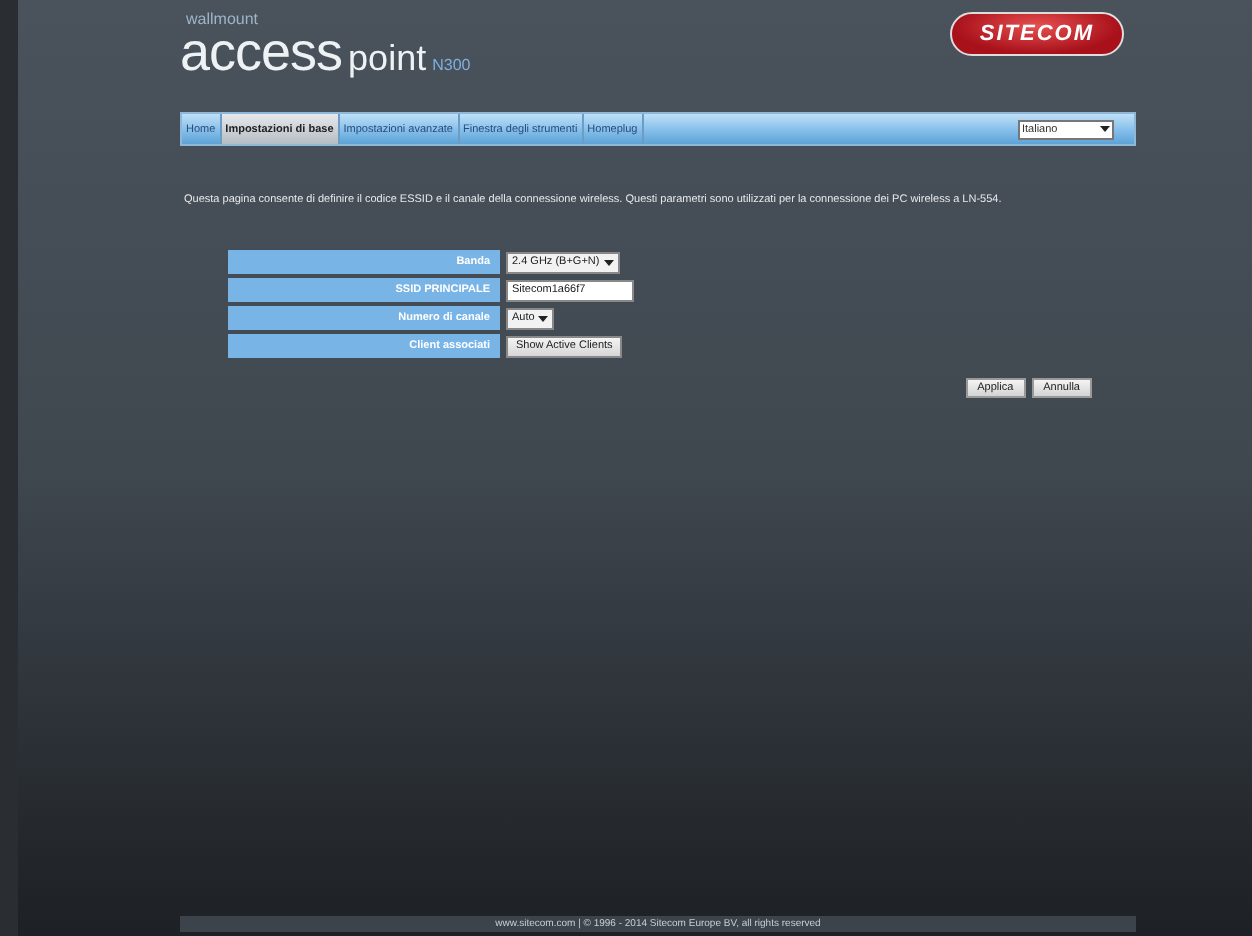 The height and width of the screenshot is (936, 1252). What do you see at coordinates (451, 66) in the screenshot?
I see `model-label: N300` at bounding box center [451, 66].